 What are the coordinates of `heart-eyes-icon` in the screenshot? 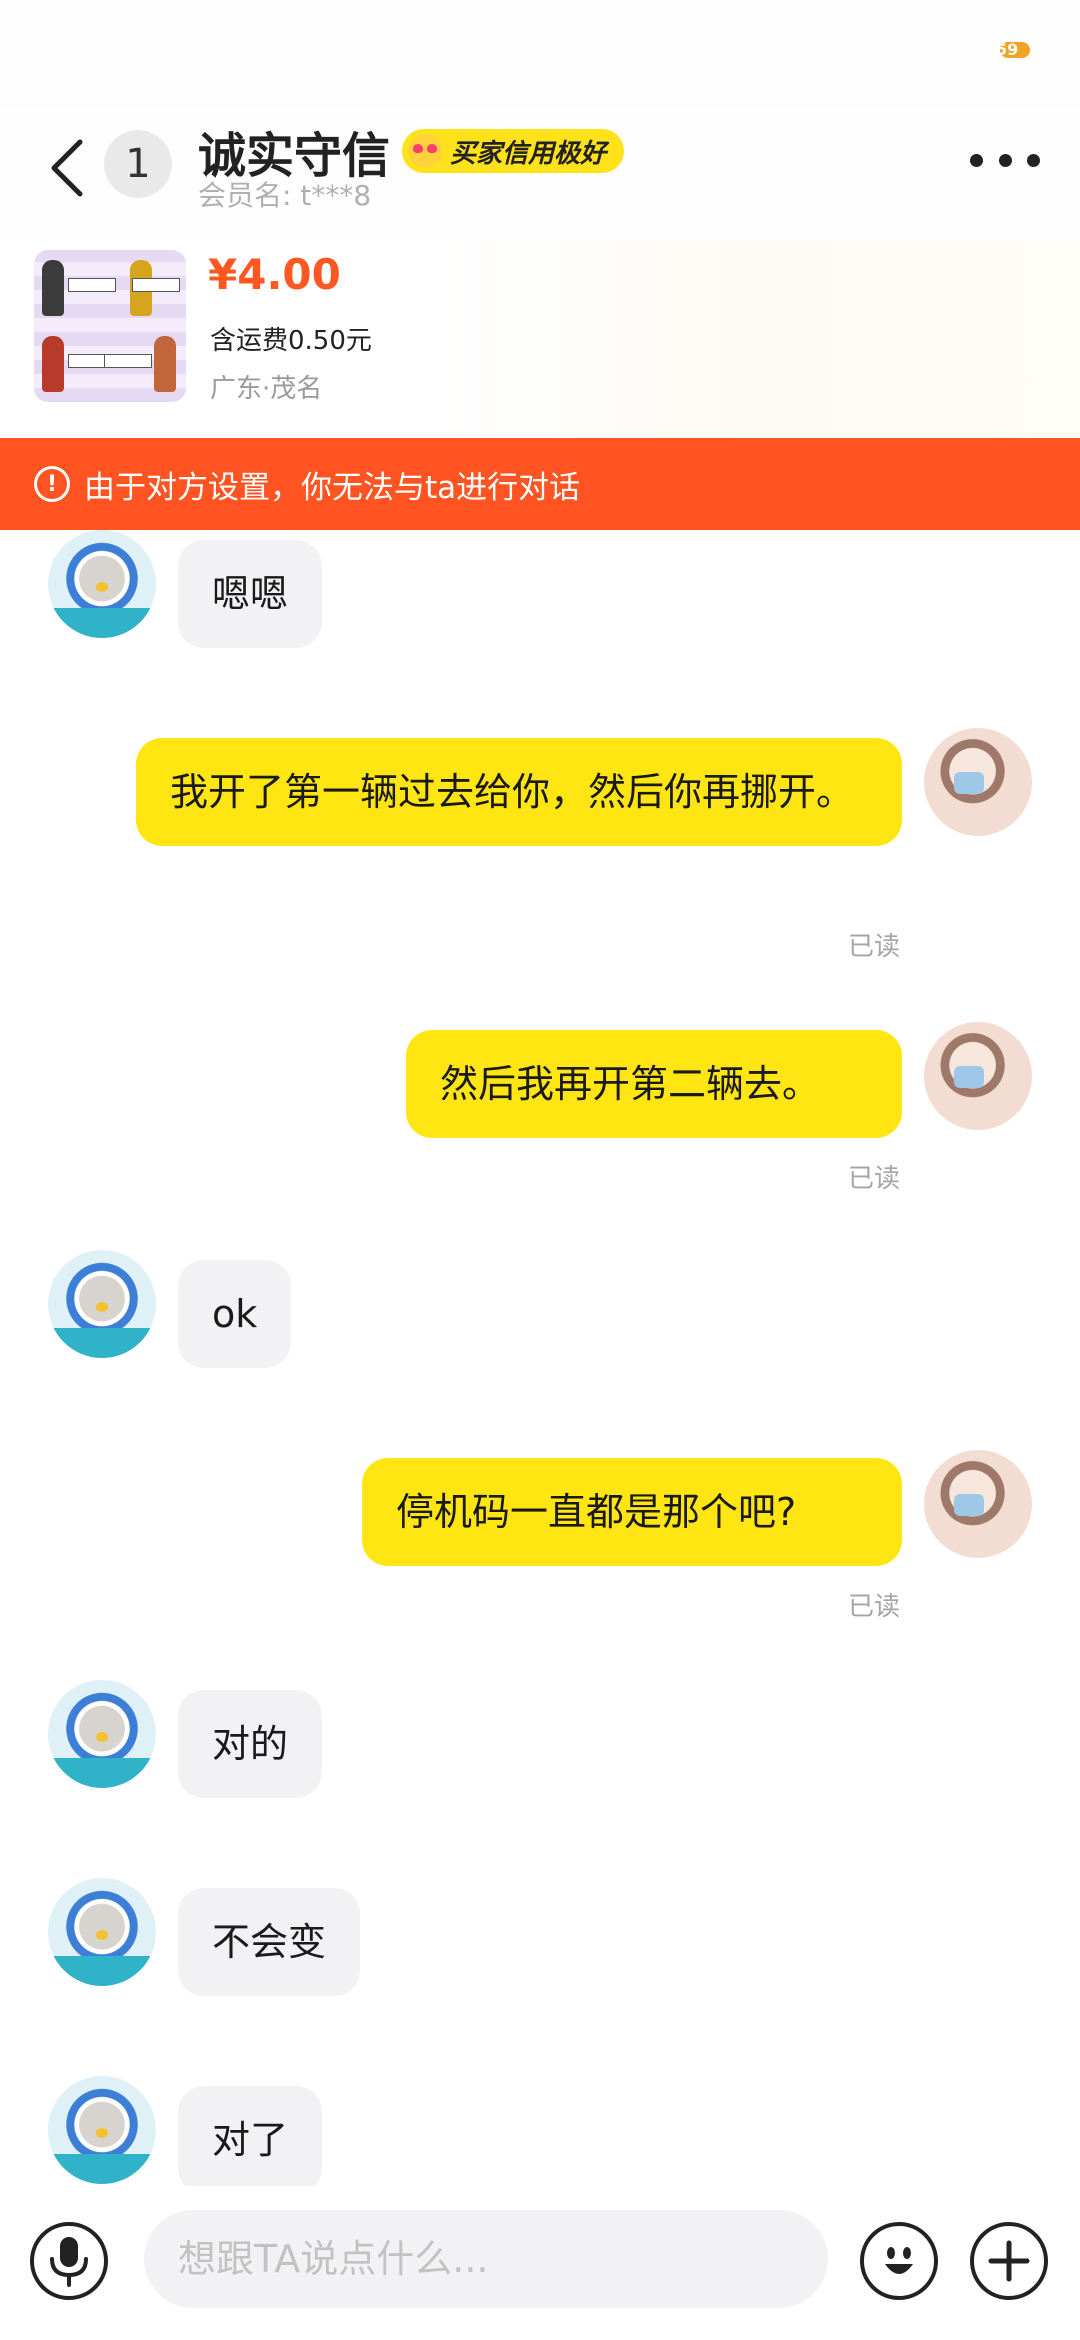 It's located at (425, 151).